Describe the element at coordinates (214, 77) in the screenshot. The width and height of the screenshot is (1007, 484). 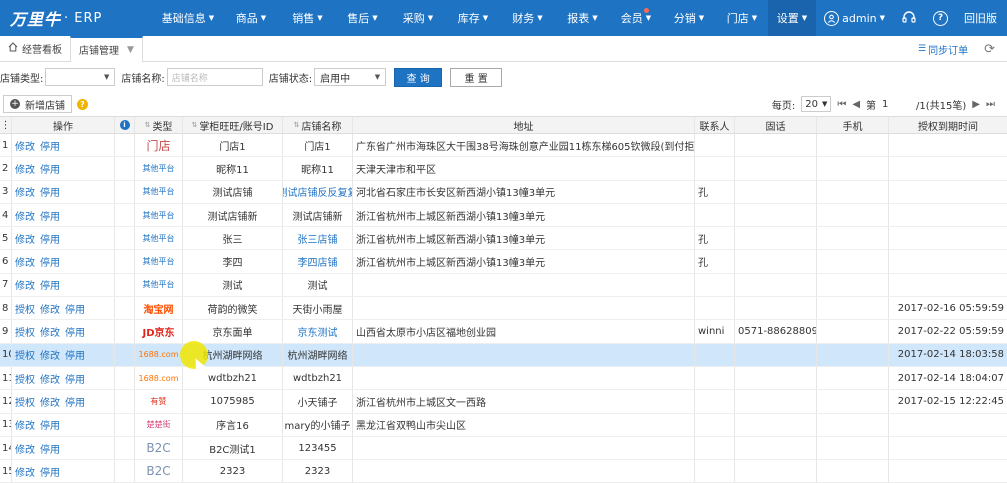
I see `shop-name-input: 店铺名称` at that location.